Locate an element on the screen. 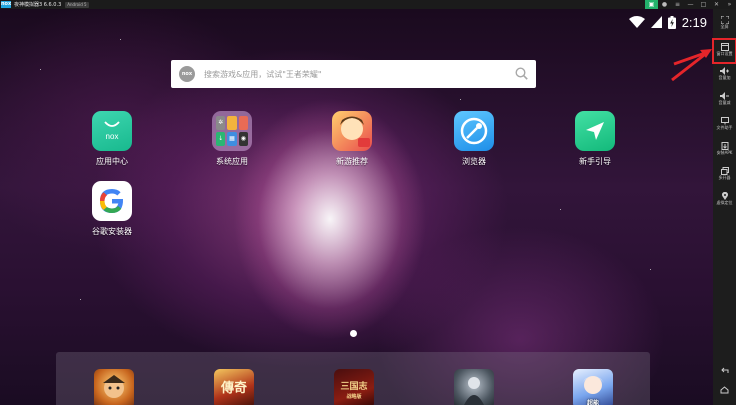 This screenshot has height=405, width=736. sidebar-window-settings: 窗口设置 is located at coordinates (724, 51).